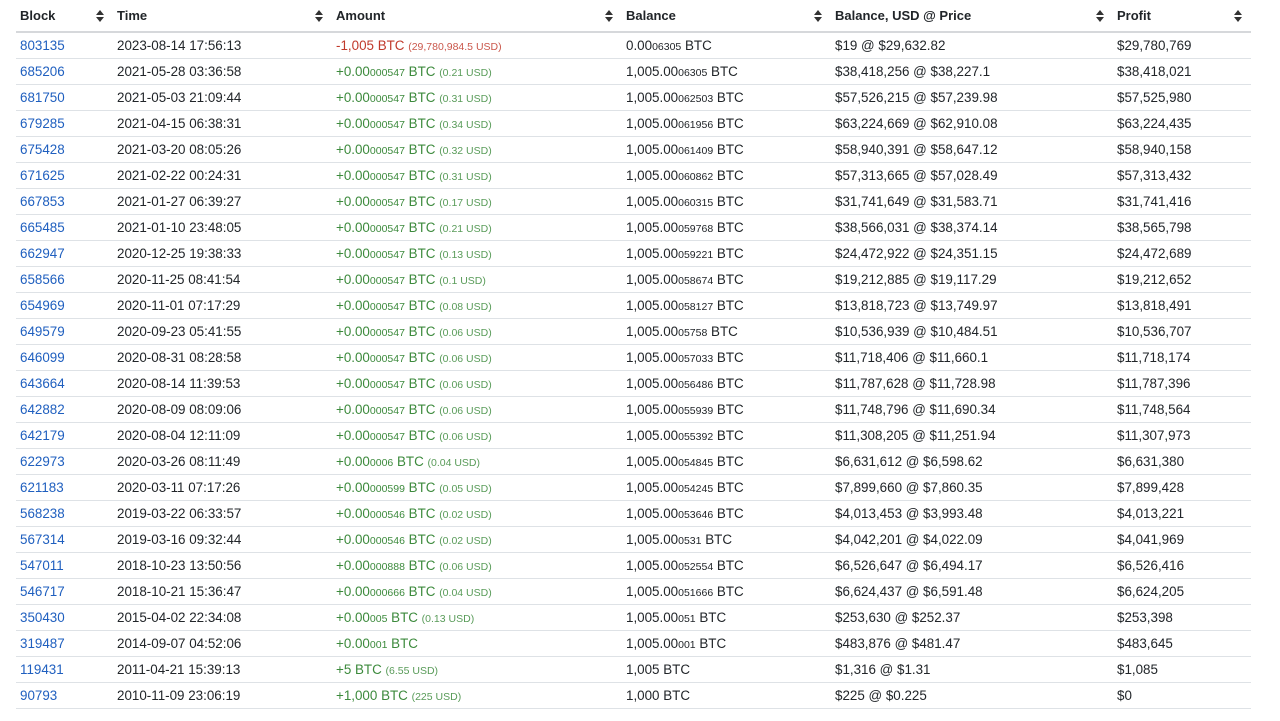  Describe the element at coordinates (465, 385) in the screenshot. I see `amount-usd: (0.06 USD)` at that location.